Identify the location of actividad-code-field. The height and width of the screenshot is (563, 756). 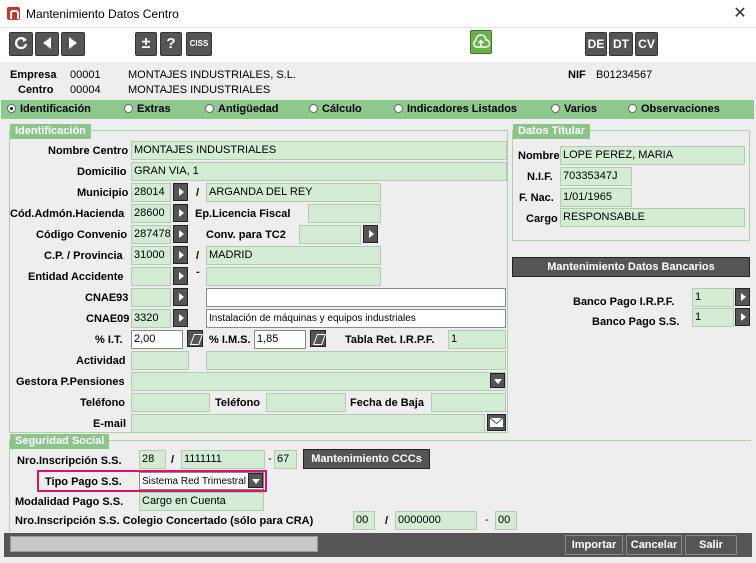
(160, 360).